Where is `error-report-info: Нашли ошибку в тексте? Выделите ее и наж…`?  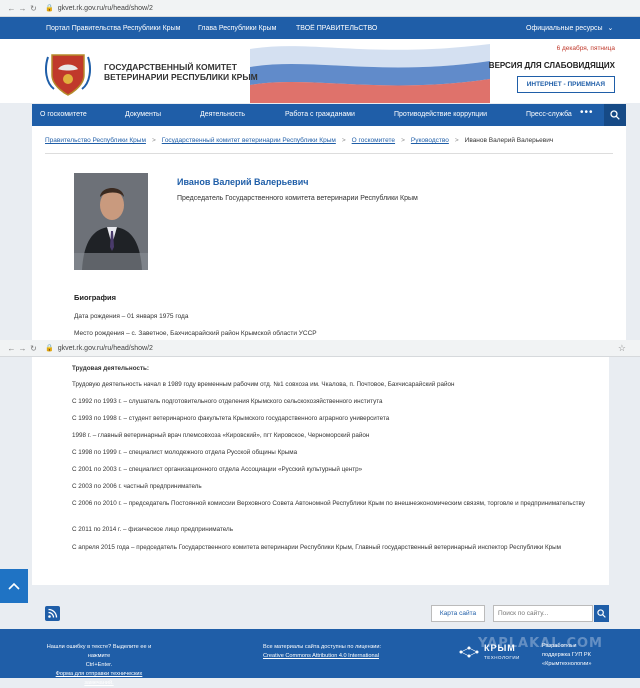 error-report-info: Нашли ошибку в тексте? Выделите ее и наж… is located at coordinates (99, 665).